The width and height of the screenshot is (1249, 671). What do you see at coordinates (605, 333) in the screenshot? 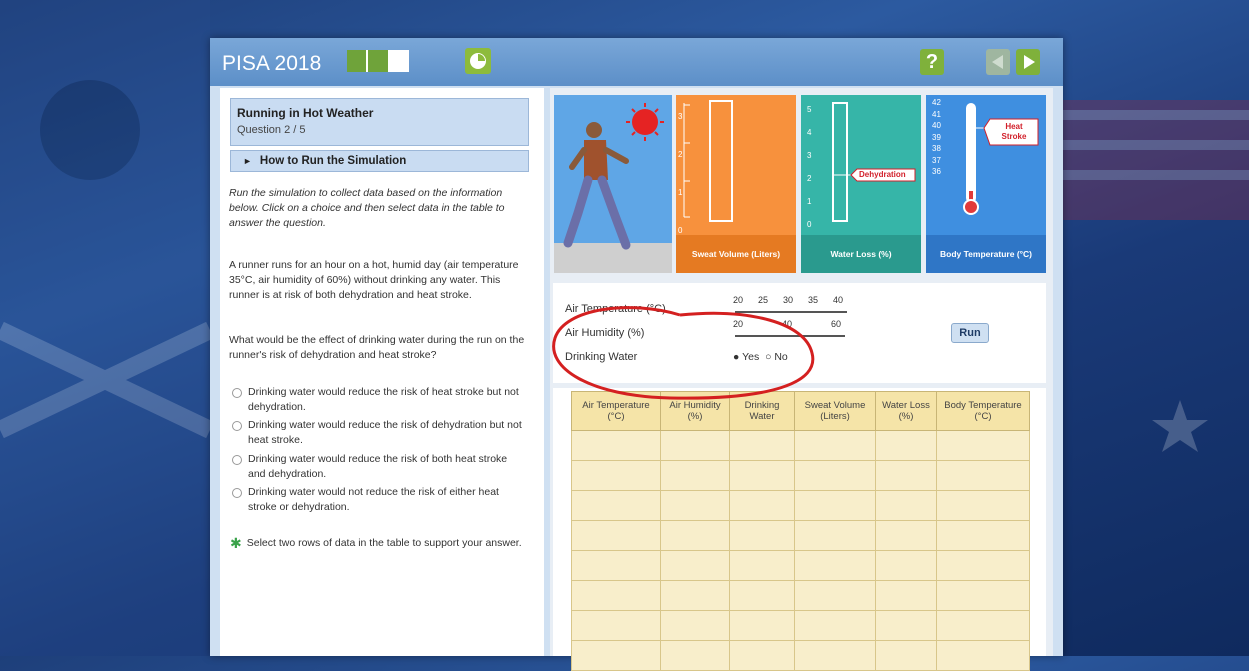
I see `air-humidity-label: Air Humidity (%)` at bounding box center [605, 333].